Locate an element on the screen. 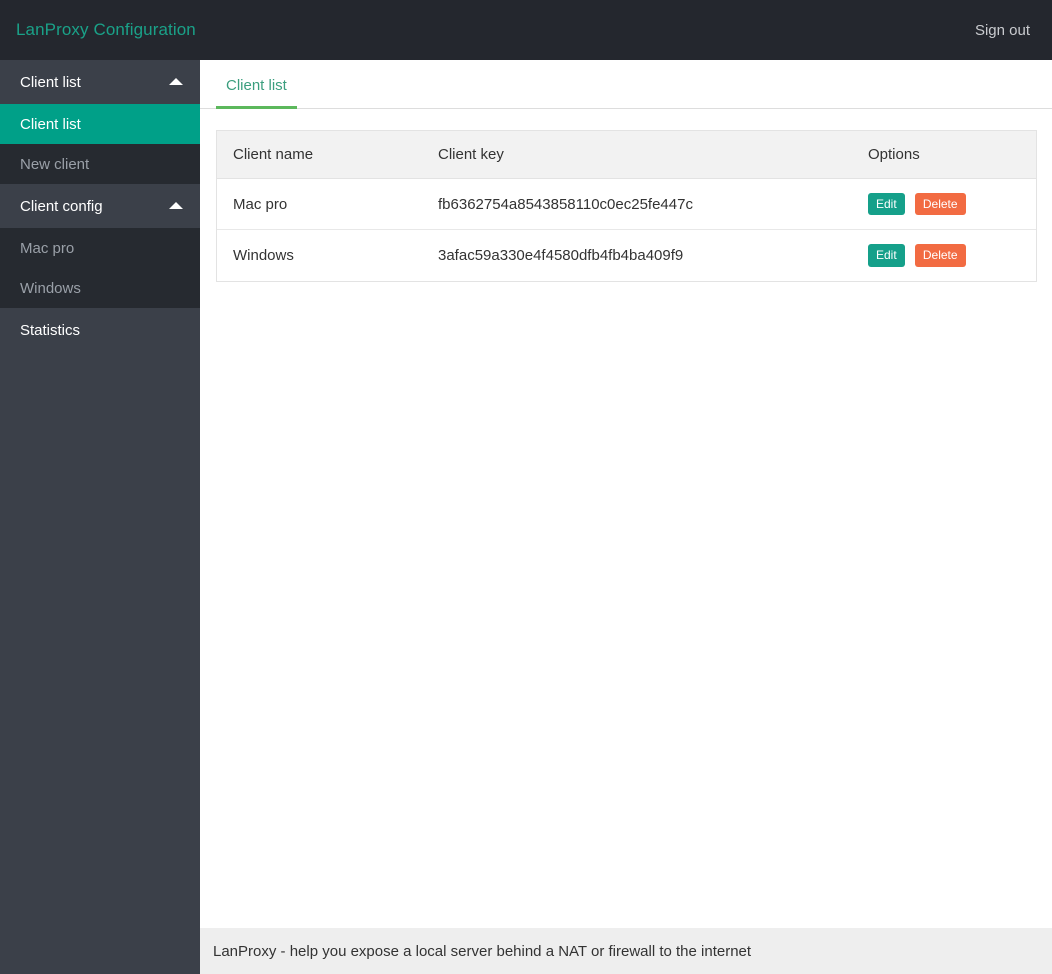 This screenshot has width=1052, height=974. sidebar-group-label: Client config is located at coordinates (61, 206).